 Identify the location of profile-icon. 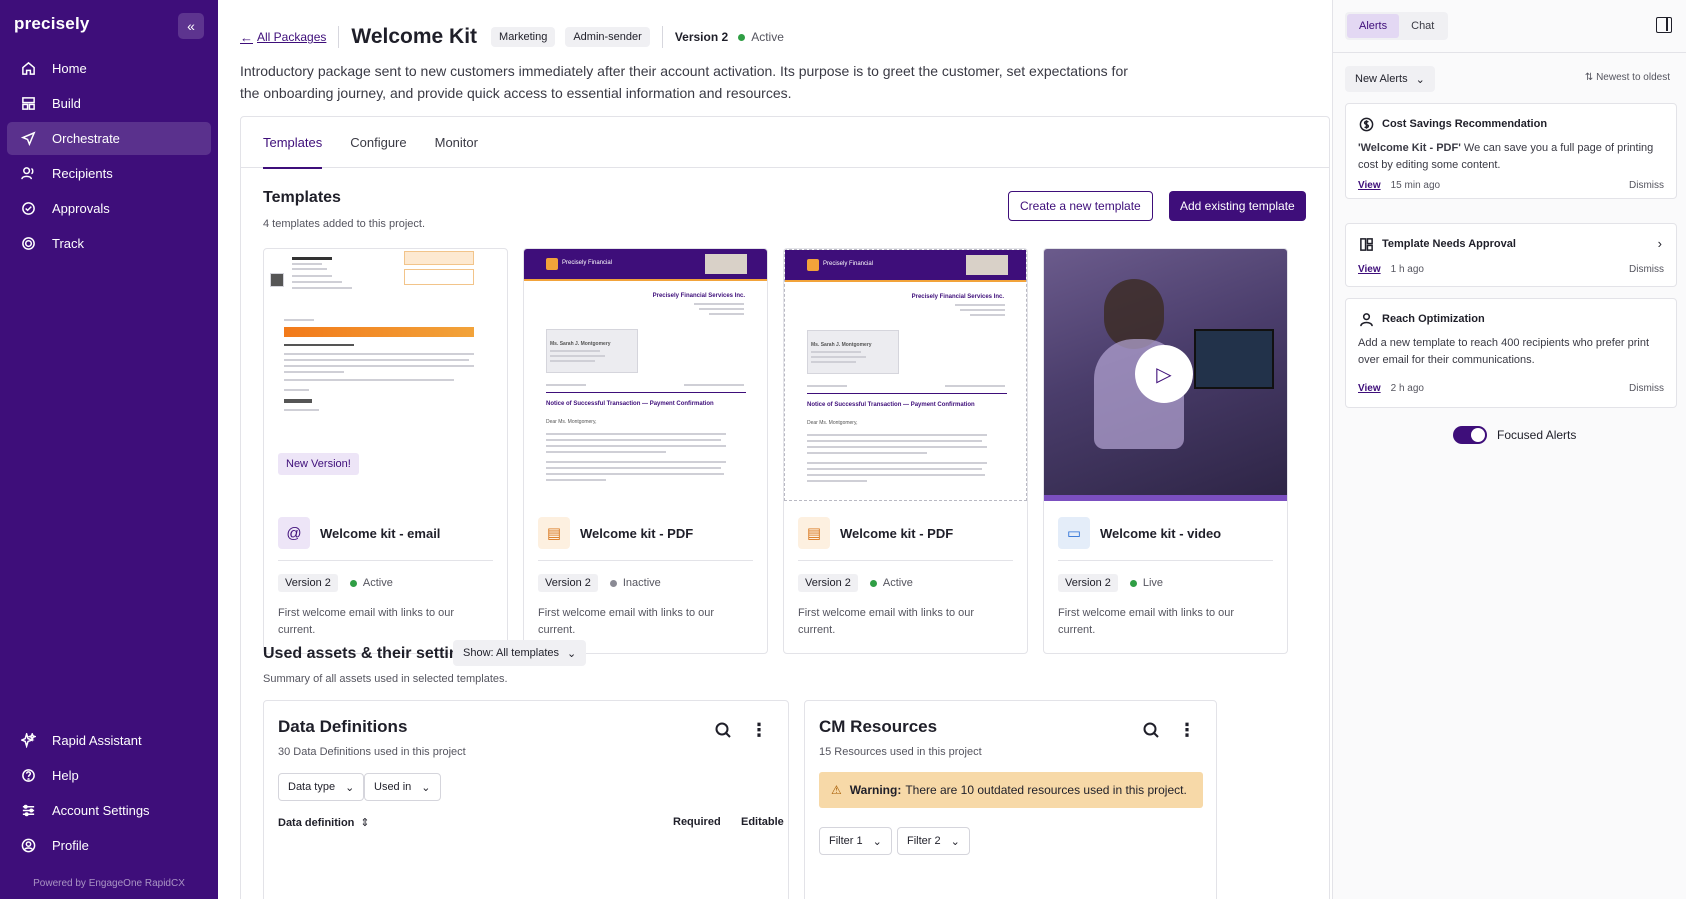
(28, 845).